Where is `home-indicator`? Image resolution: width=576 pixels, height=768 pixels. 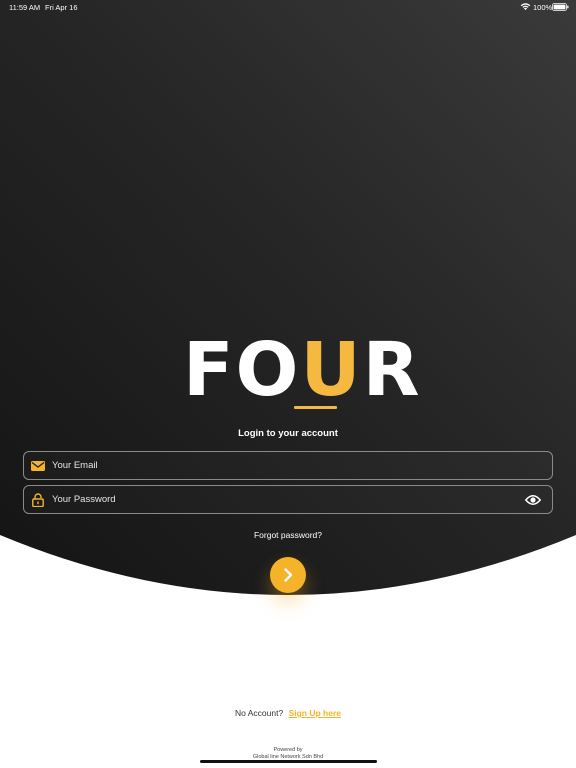
home-indicator is located at coordinates (288, 761).